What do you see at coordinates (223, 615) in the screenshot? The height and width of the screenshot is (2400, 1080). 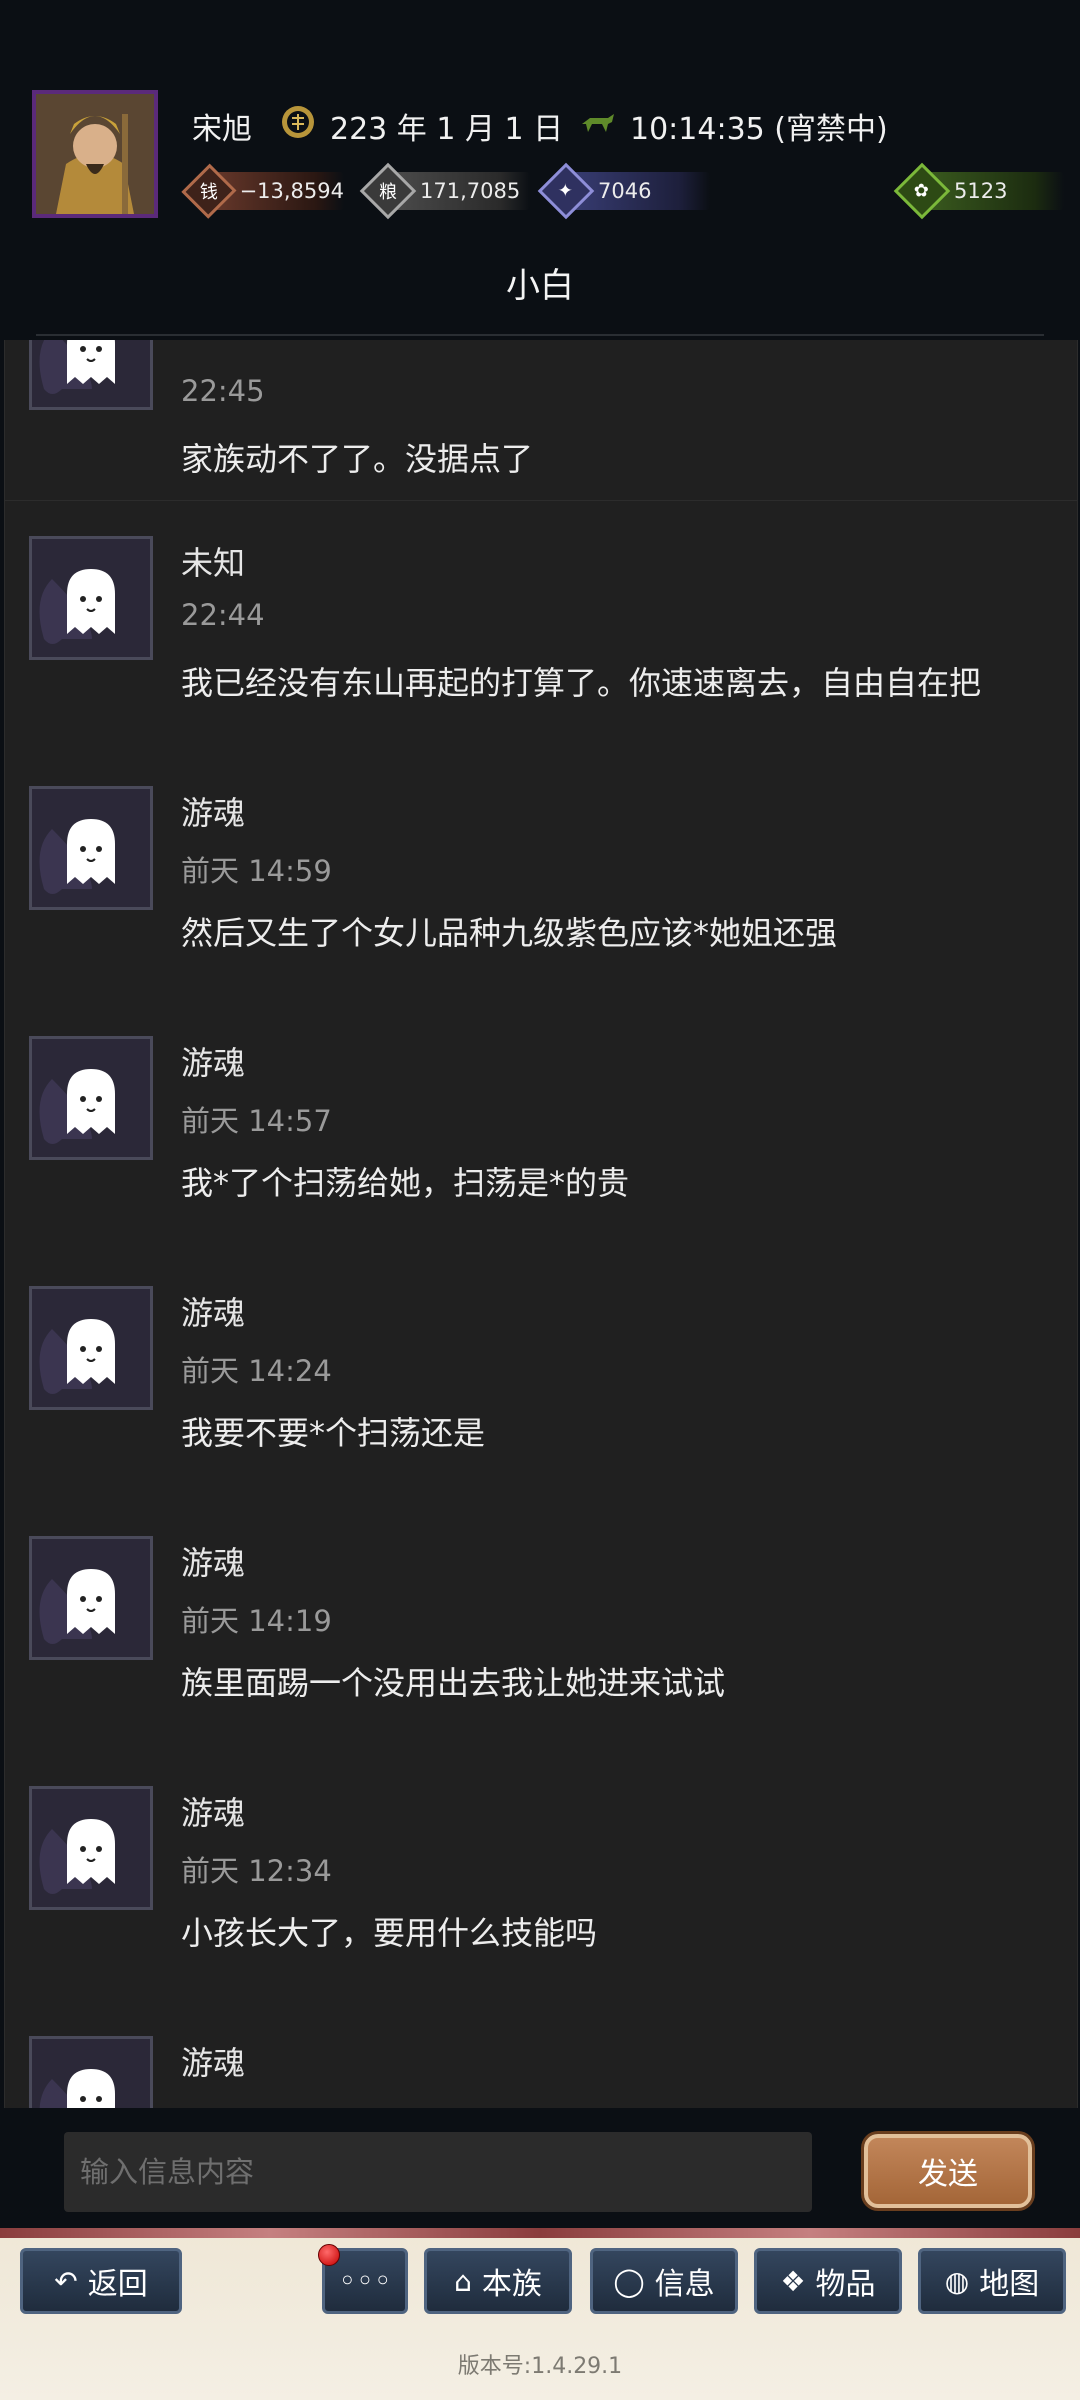 I see `message-time: 22:44` at bounding box center [223, 615].